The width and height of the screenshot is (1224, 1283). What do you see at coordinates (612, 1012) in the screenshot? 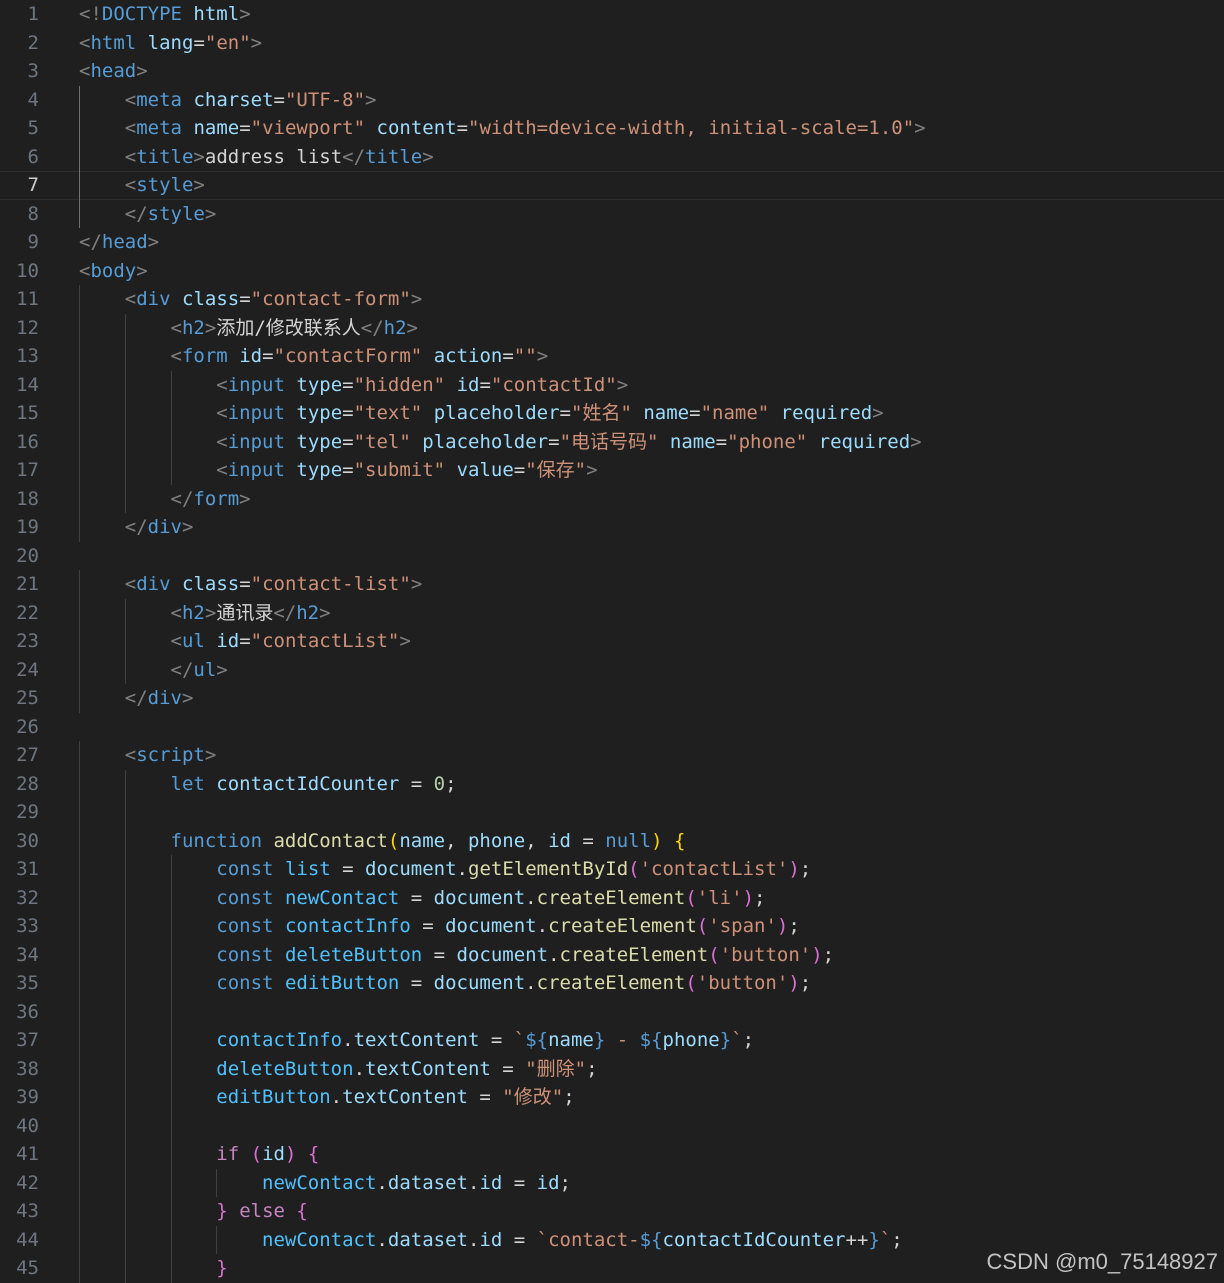
I see `code-line: 36` at bounding box center [612, 1012].